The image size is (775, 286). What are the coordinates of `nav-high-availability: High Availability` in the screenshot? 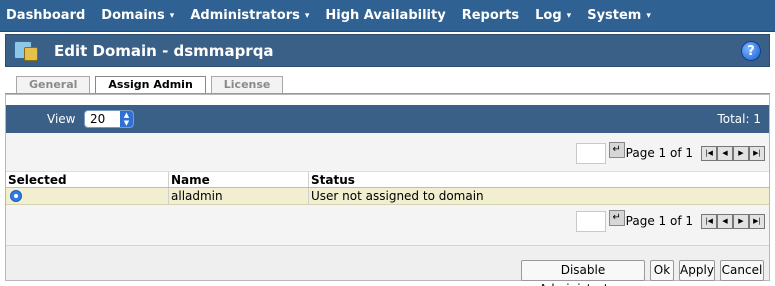 It's located at (385, 16).